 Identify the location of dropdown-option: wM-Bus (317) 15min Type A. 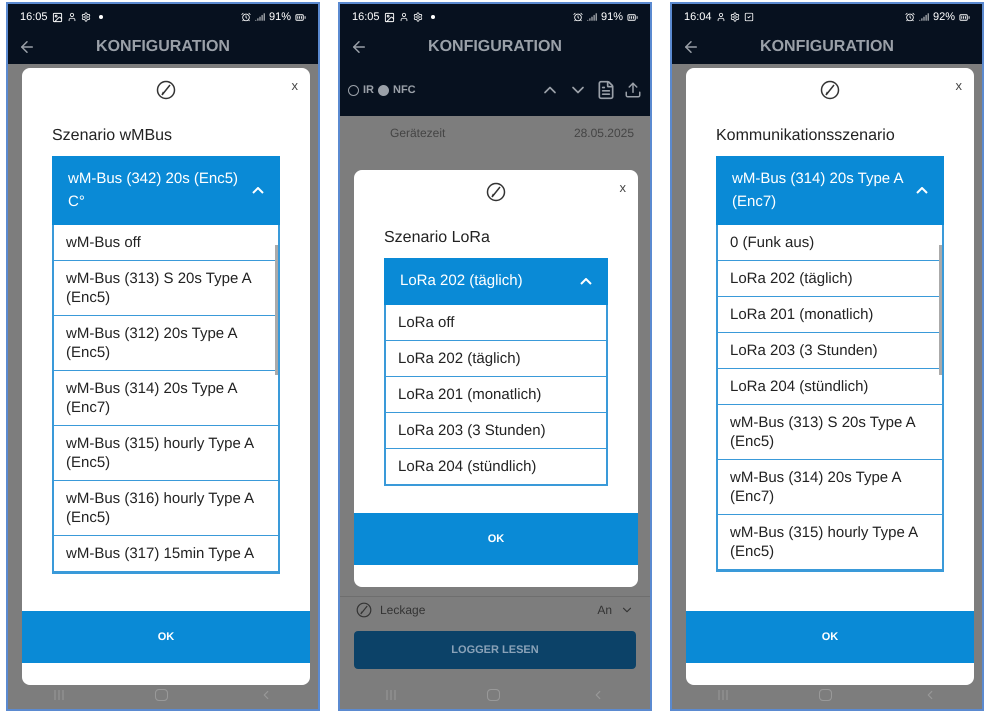
(166, 554).